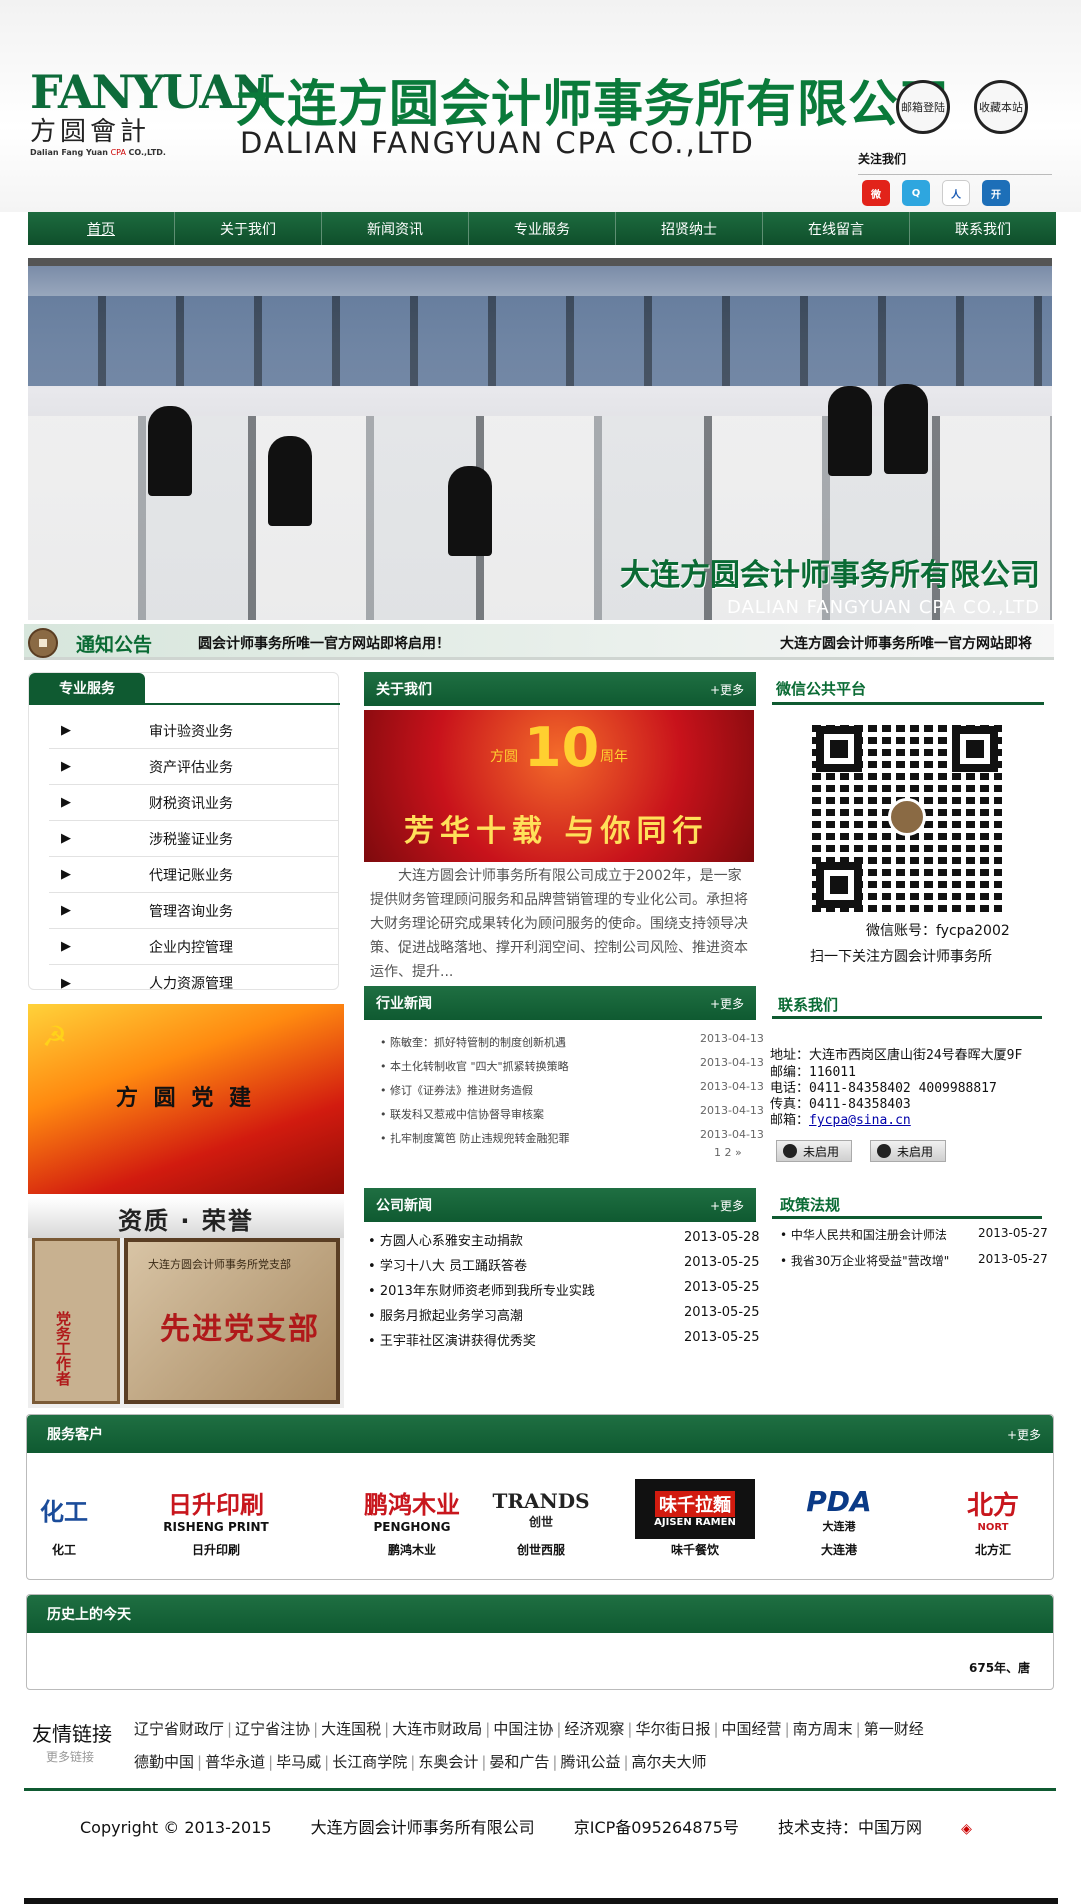  Describe the element at coordinates (474, 1066) in the screenshot. I see `news-item: • 本土化转制收官 "四大"抓紧转换策略` at that location.